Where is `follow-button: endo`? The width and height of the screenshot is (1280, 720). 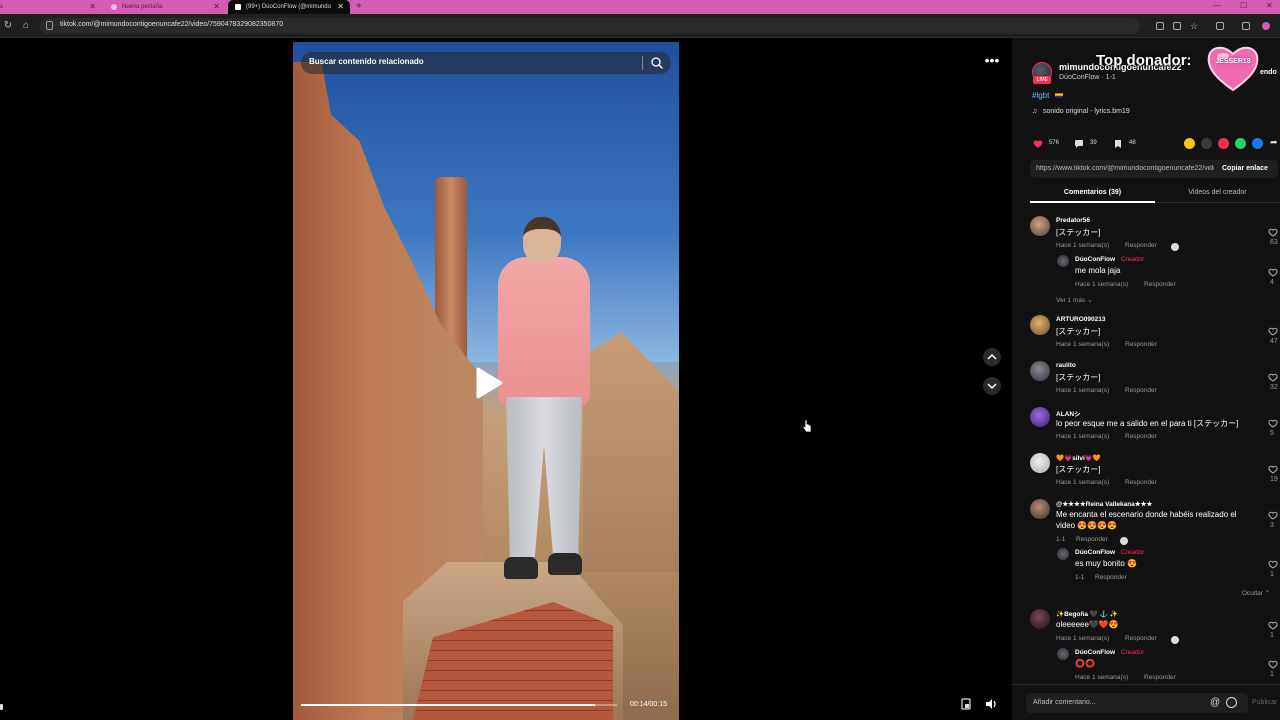 follow-button: endo is located at coordinates (1268, 72).